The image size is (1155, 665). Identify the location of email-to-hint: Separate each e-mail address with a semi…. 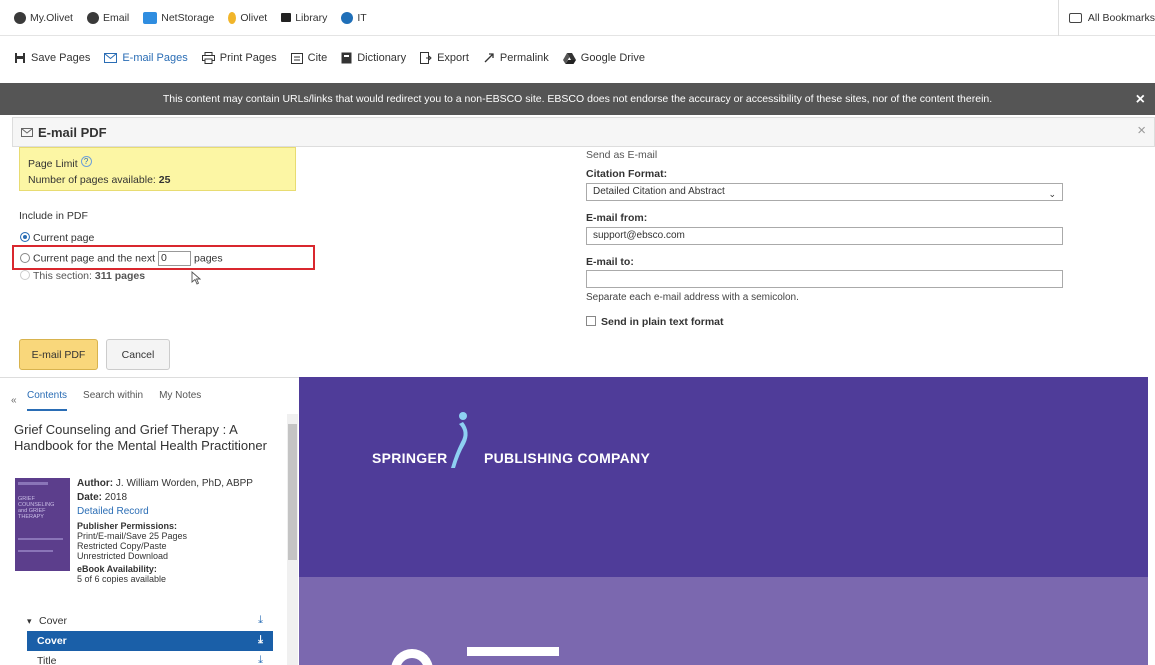
(692, 297).